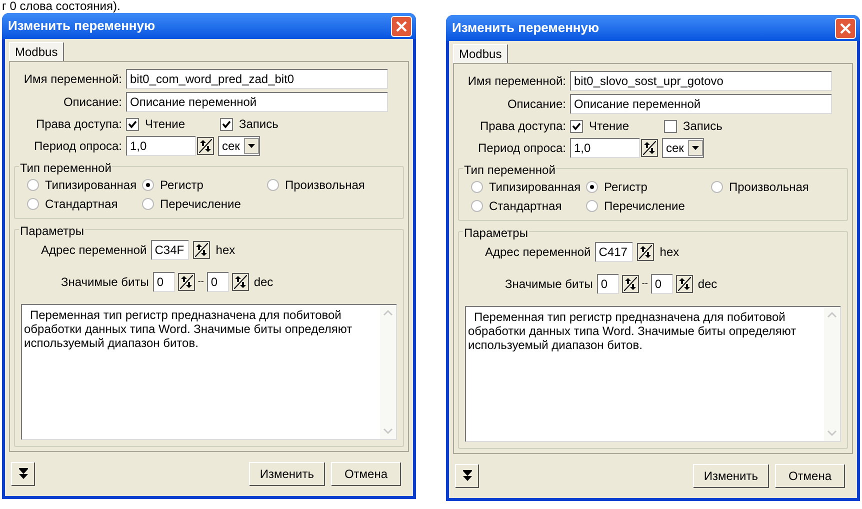 Image resolution: width=862 pixels, height=509 pixels. Describe the element at coordinates (613, 252) in the screenshot. I see `address-field: C417` at that location.